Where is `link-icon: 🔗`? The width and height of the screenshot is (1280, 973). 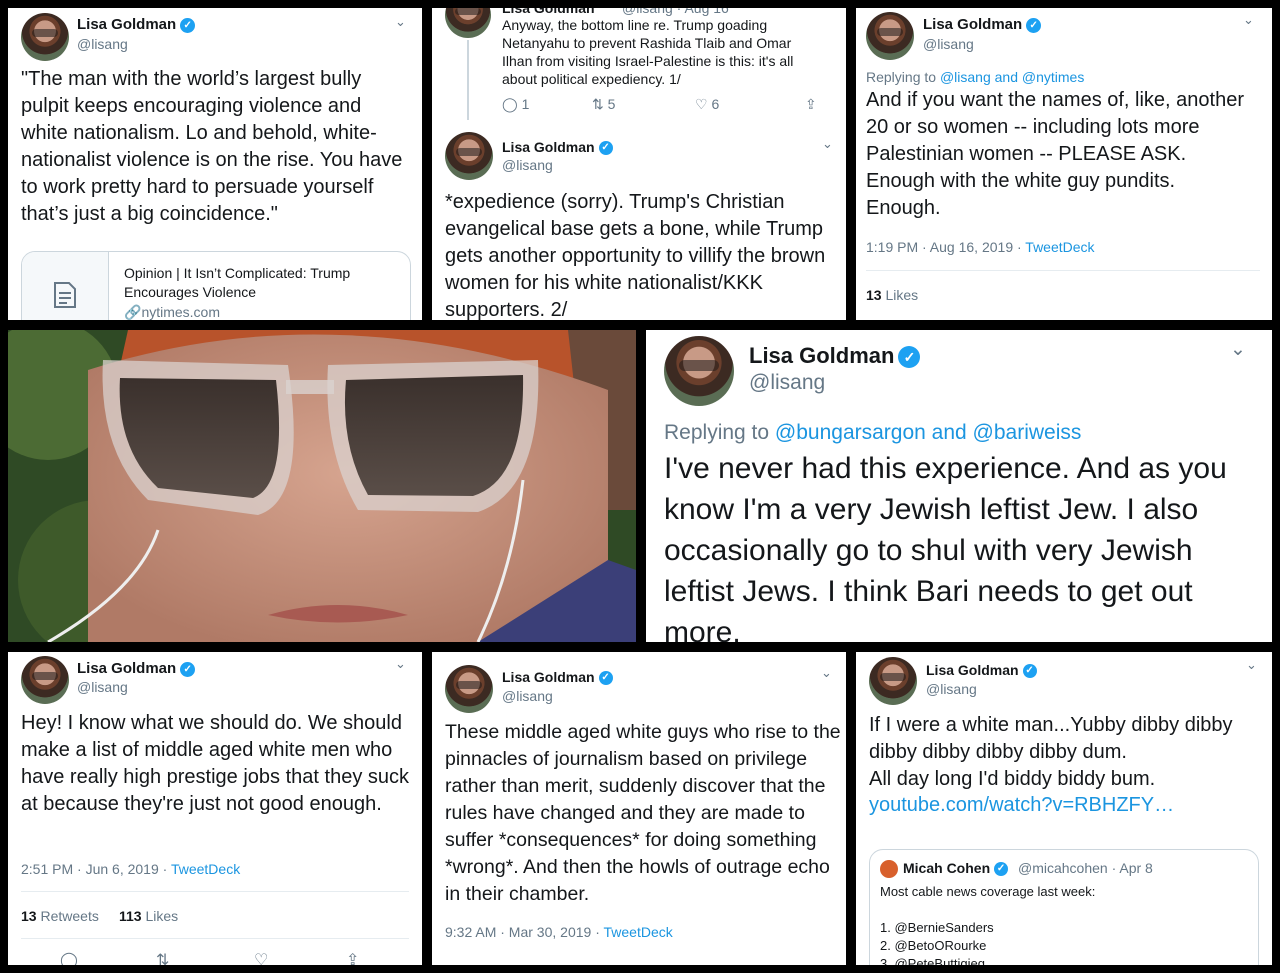 link-icon: 🔗 is located at coordinates (133, 312).